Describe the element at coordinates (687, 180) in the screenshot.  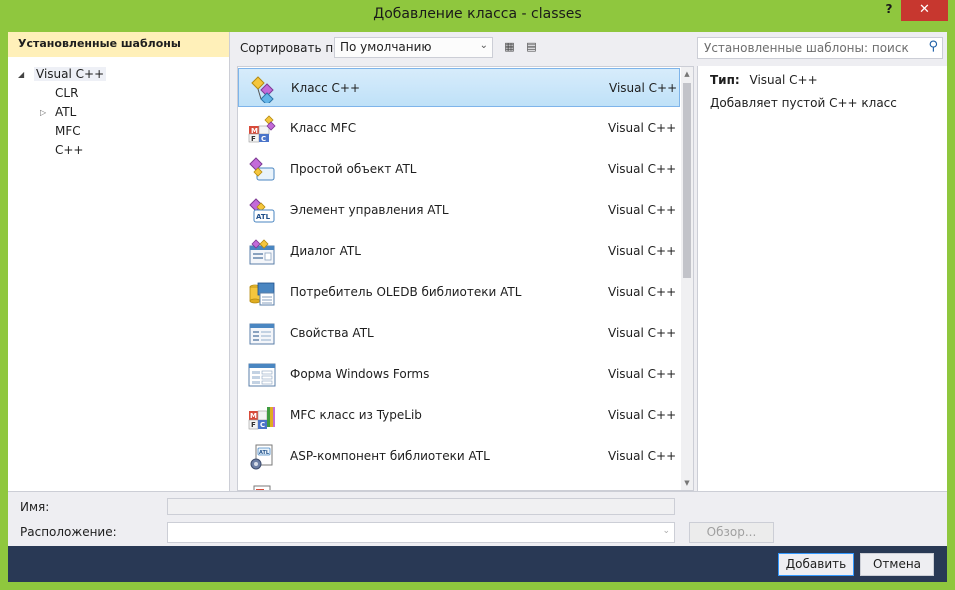
I see `scrollbar-thumb` at that location.